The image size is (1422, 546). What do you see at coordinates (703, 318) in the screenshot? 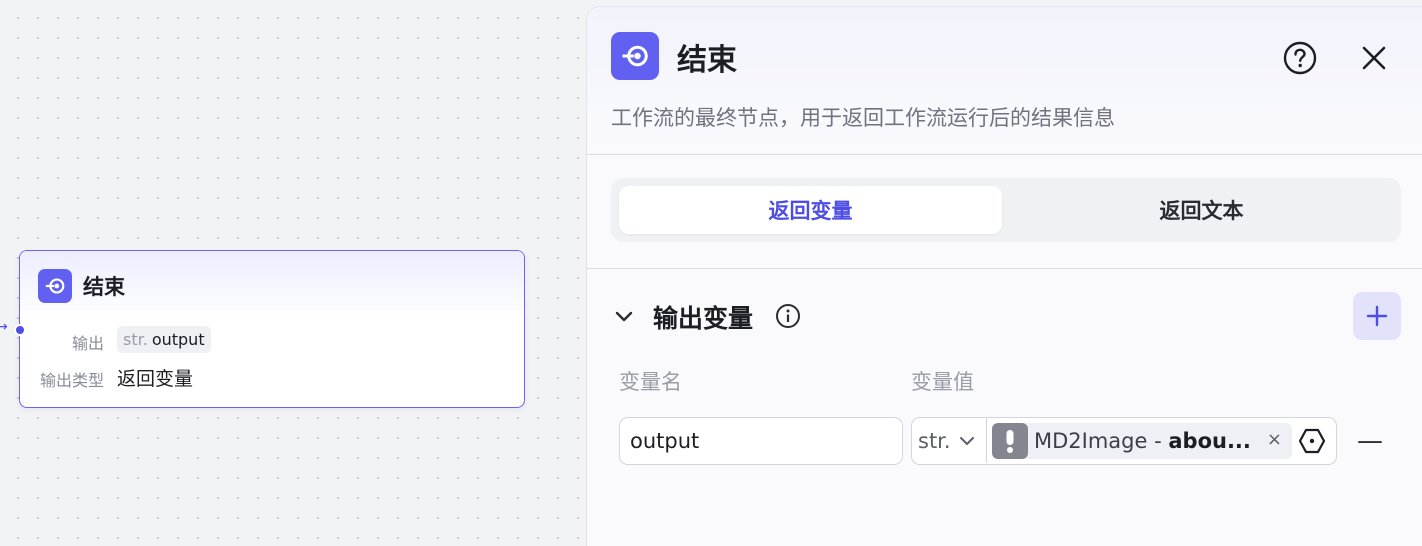
I see `section-title: 输出变量` at bounding box center [703, 318].